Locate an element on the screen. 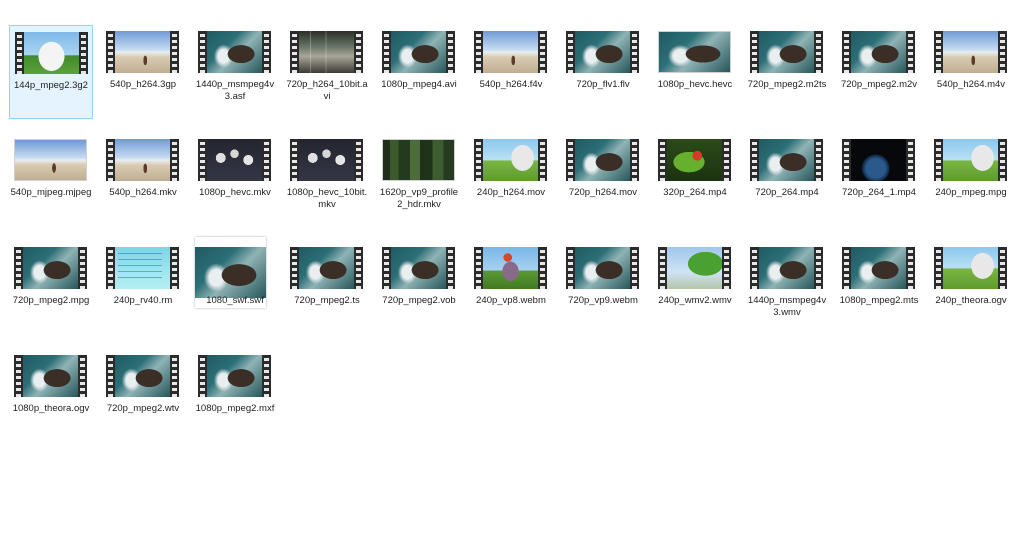 This screenshot has height=550, width=1024. file-item: 240p_mpeg.mpg is located at coordinates (971, 180).